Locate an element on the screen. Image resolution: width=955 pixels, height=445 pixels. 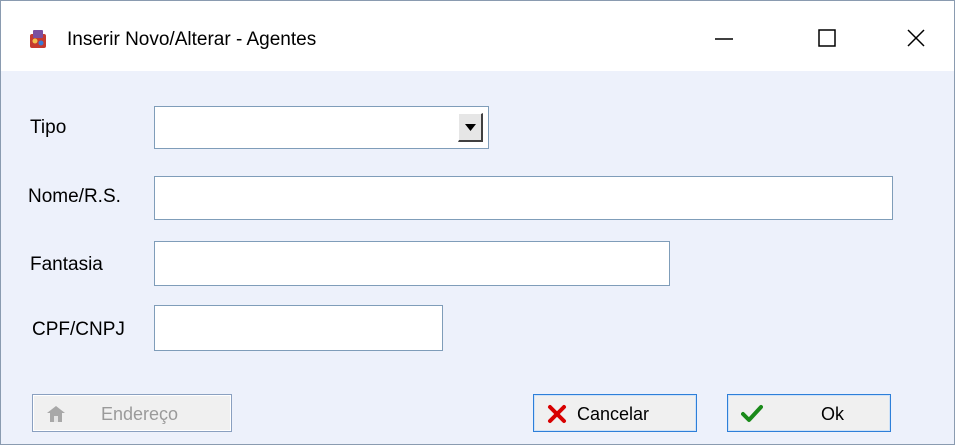
minimize-button is located at coordinates (724, 39).